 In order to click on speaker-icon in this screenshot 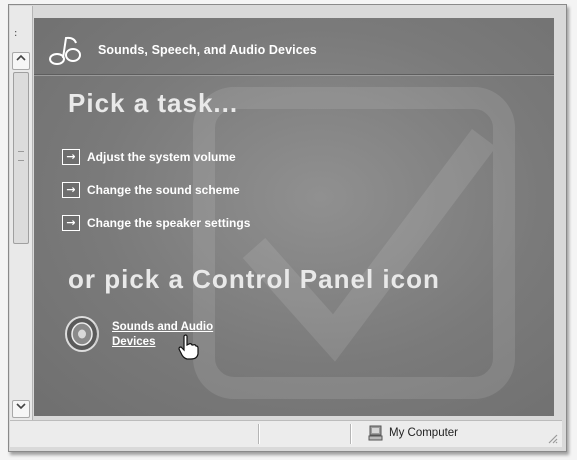, I will do `click(82, 334)`.